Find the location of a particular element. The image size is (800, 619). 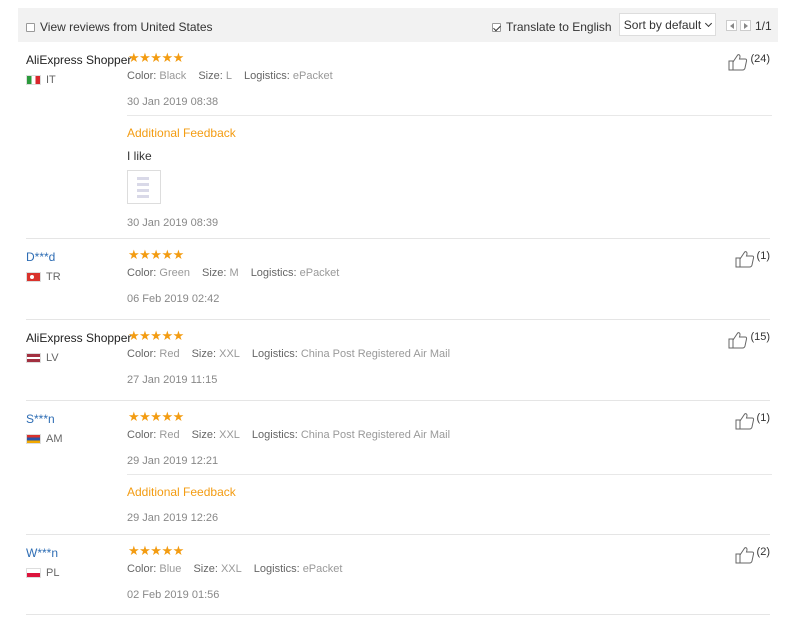

reviewer-country: LV is located at coordinates (42, 358).